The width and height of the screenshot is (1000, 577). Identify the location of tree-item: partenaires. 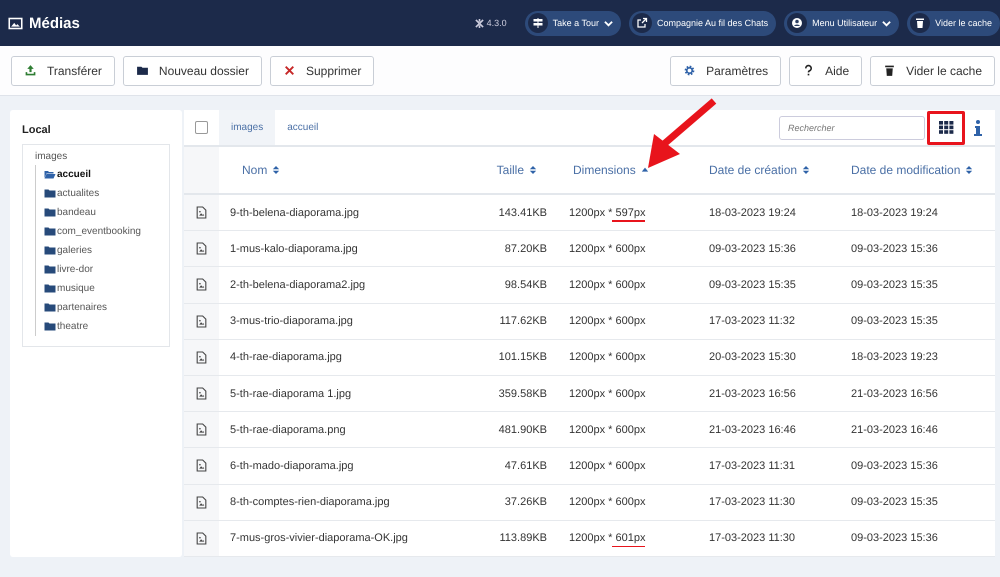
(102, 307).